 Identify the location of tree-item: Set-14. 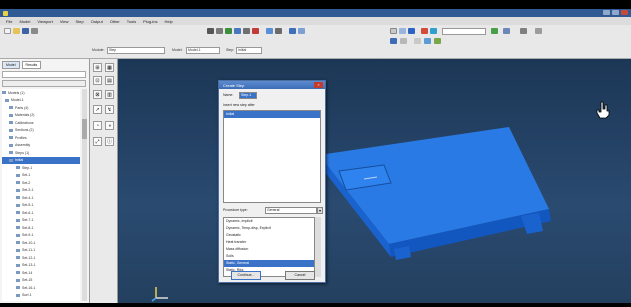
(41, 273).